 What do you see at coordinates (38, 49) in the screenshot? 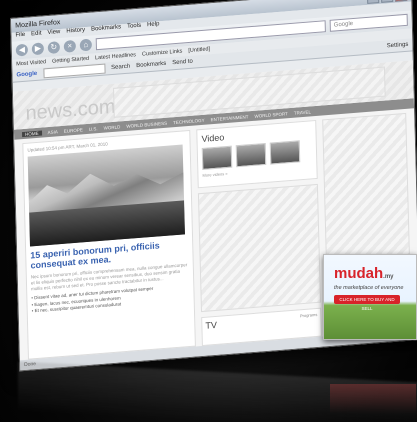
I see `forward-icon: ▶` at bounding box center [38, 49].